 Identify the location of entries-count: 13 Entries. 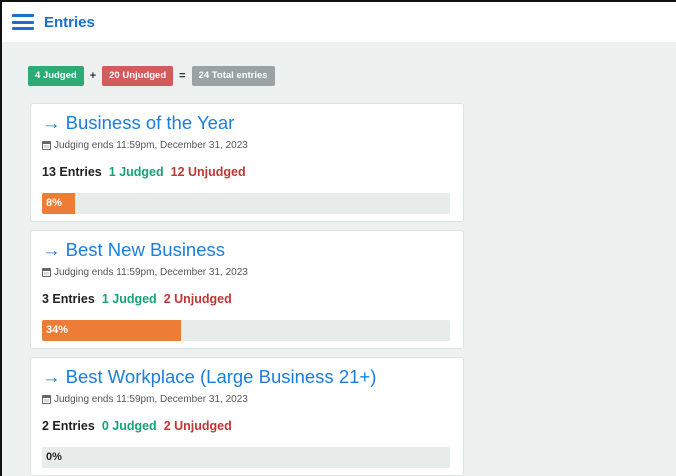
(72, 172).